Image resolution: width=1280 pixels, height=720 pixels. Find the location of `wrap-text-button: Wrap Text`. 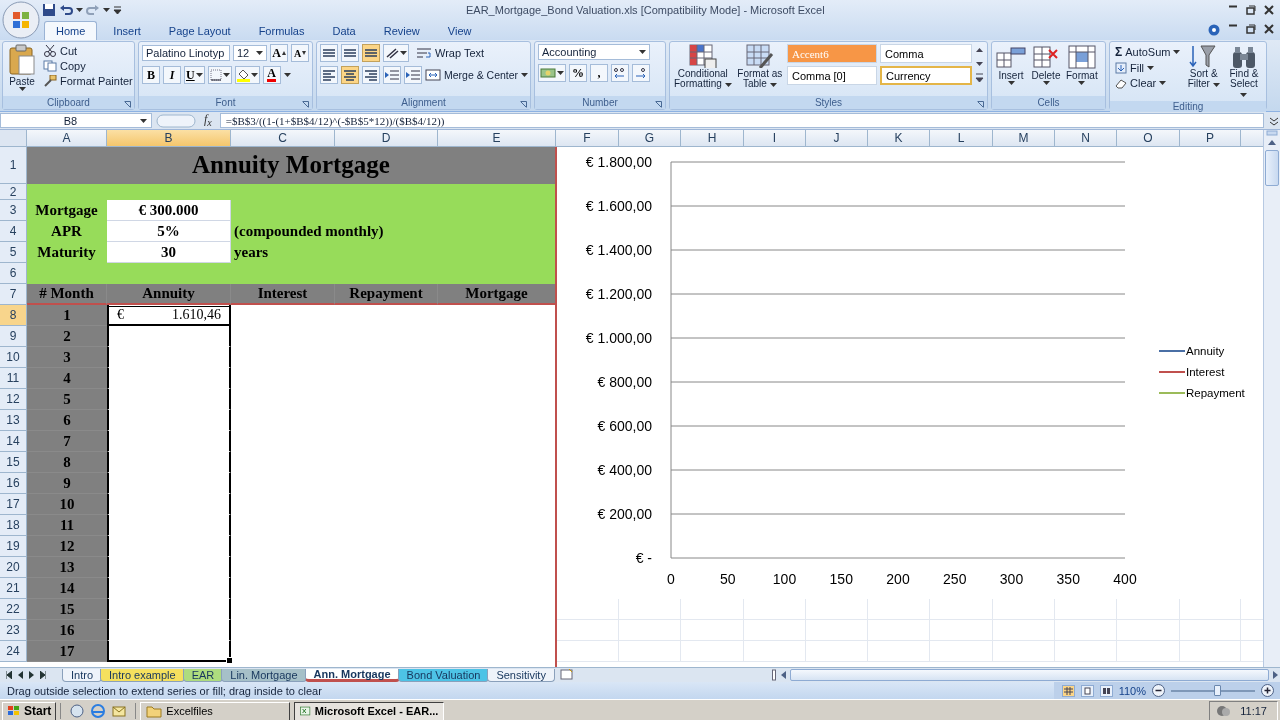

wrap-text-button: Wrap Text is located at coordinates (450, 53).